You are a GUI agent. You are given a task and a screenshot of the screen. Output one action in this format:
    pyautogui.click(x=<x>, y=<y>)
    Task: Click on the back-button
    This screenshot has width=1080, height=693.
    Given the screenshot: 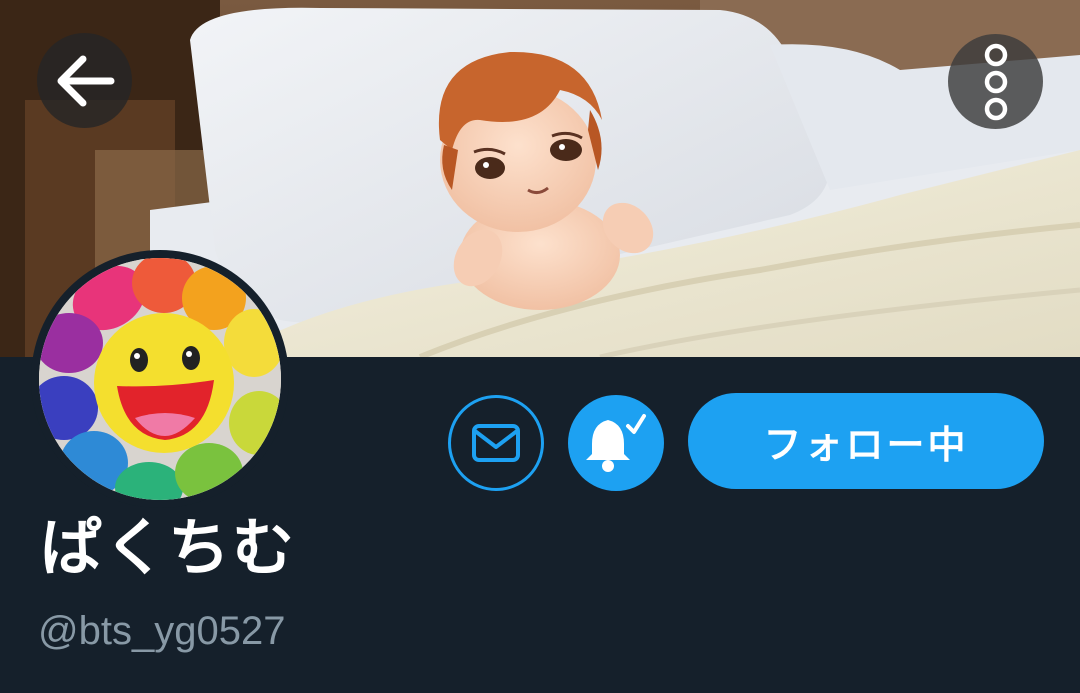 What is the action you would take?
    pyautogui.click(x=84, y=80)
    